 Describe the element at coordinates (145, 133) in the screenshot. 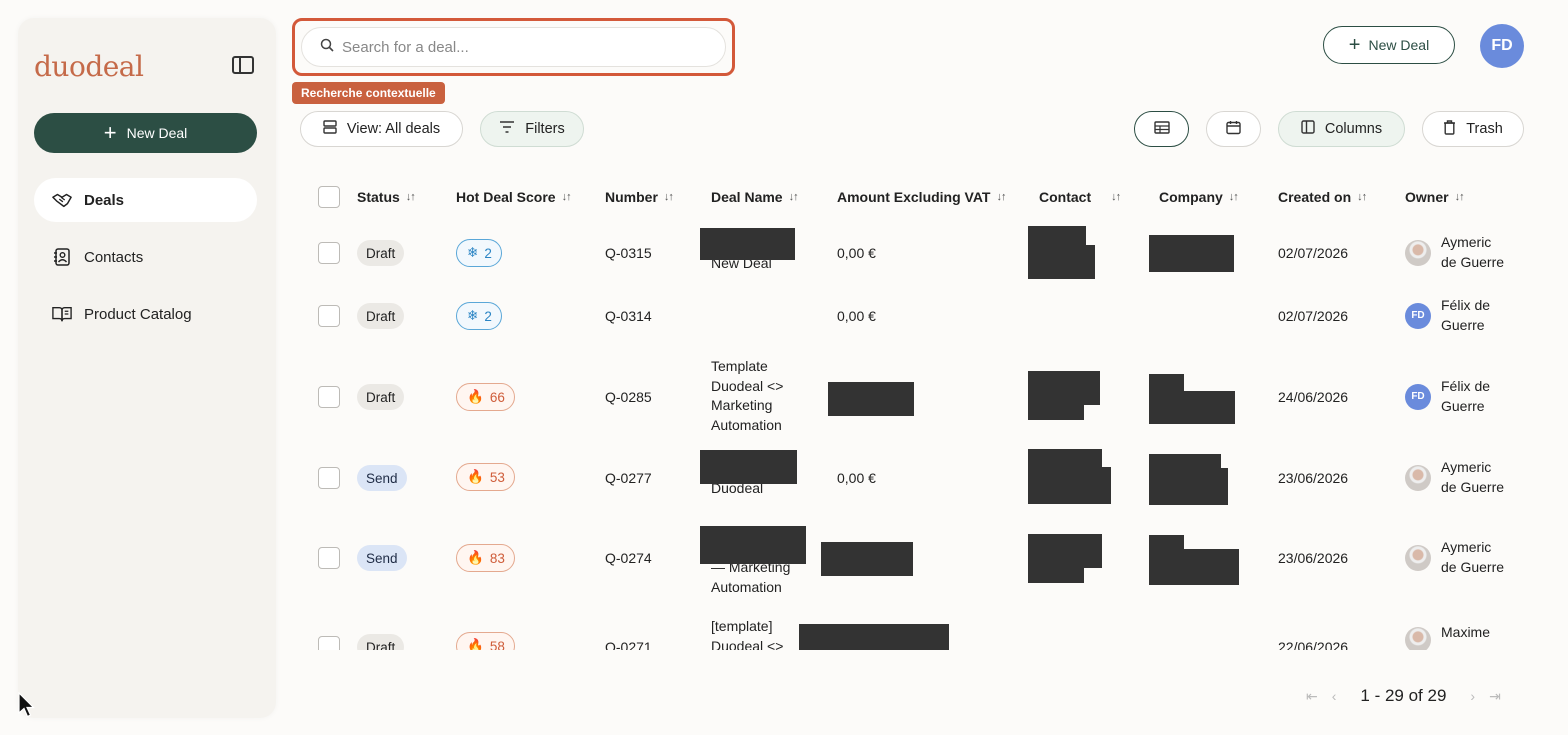

I see `sidebar-new-deal-button: + New Deal` at that location.